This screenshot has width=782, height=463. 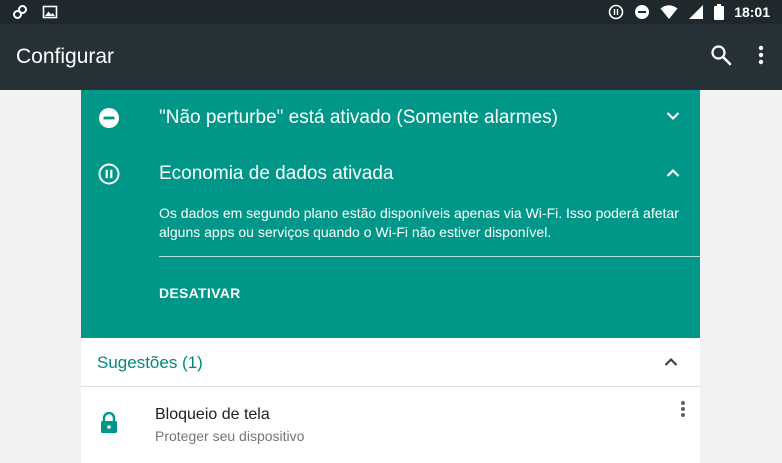 I want to click on app-bar: Configurar, so click(x=391, y=57).